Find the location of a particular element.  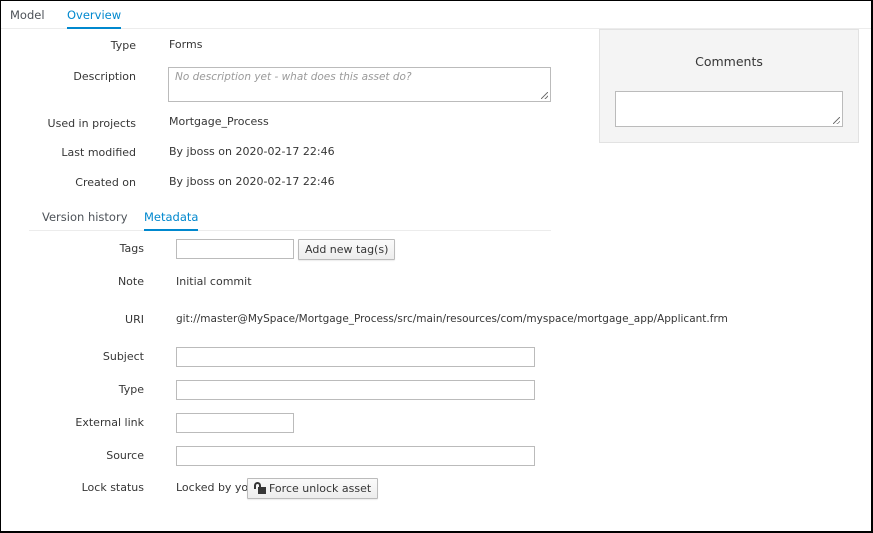

comments-panel: Comments is located at coordinates (729, 86).